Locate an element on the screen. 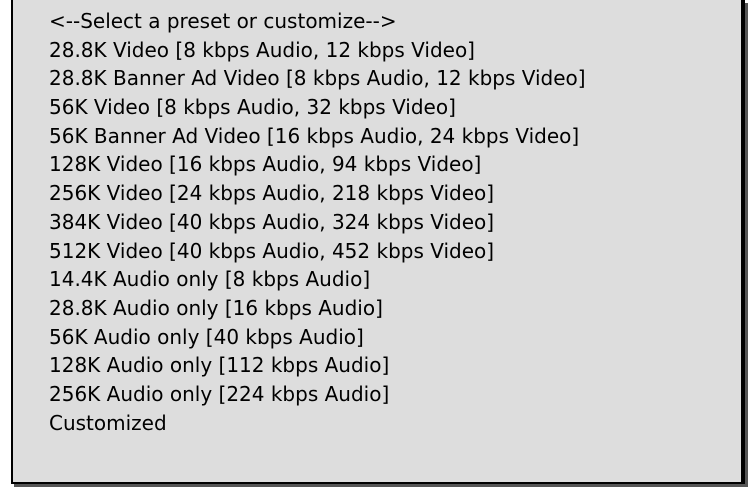 Image resolution: width=751 pixels, height=489 pixels. menu-item-56k-video: 56K Video [8 kbps Audio, 32 kbps Video] is located at coordinates (377, 107).